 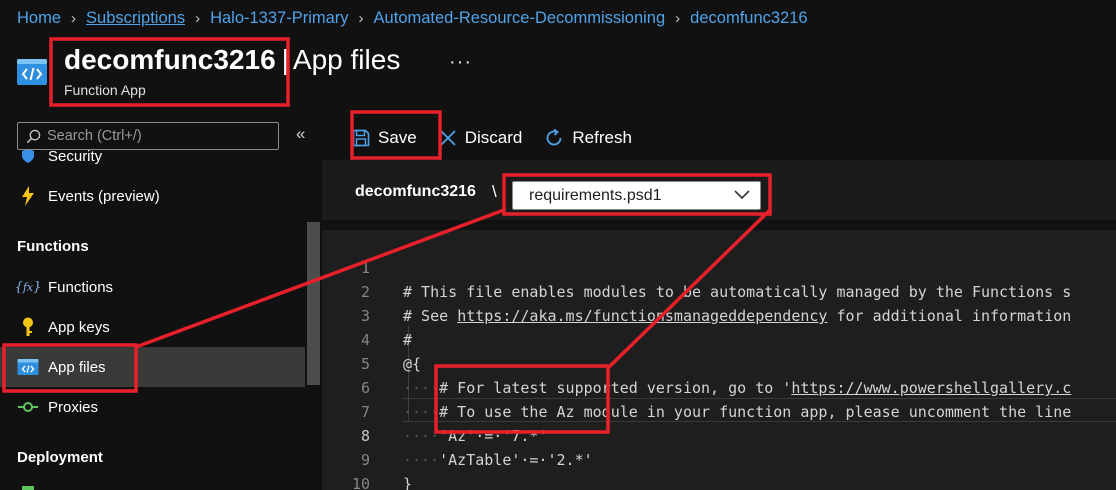 I want to click on breadcrumb-subscriptions: Subscriptions, so click(x=135, y=18).